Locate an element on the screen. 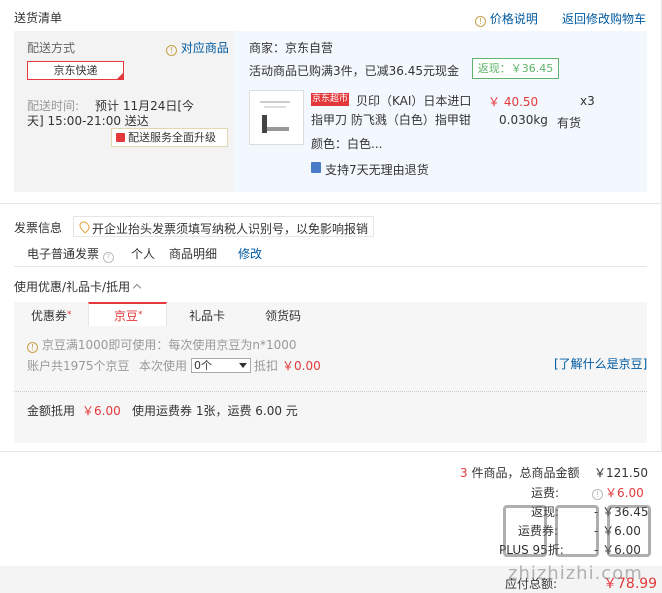 This screenshot has height=593, width=662. use-now-label: 本次使用 is located at coordinates (163, 366).